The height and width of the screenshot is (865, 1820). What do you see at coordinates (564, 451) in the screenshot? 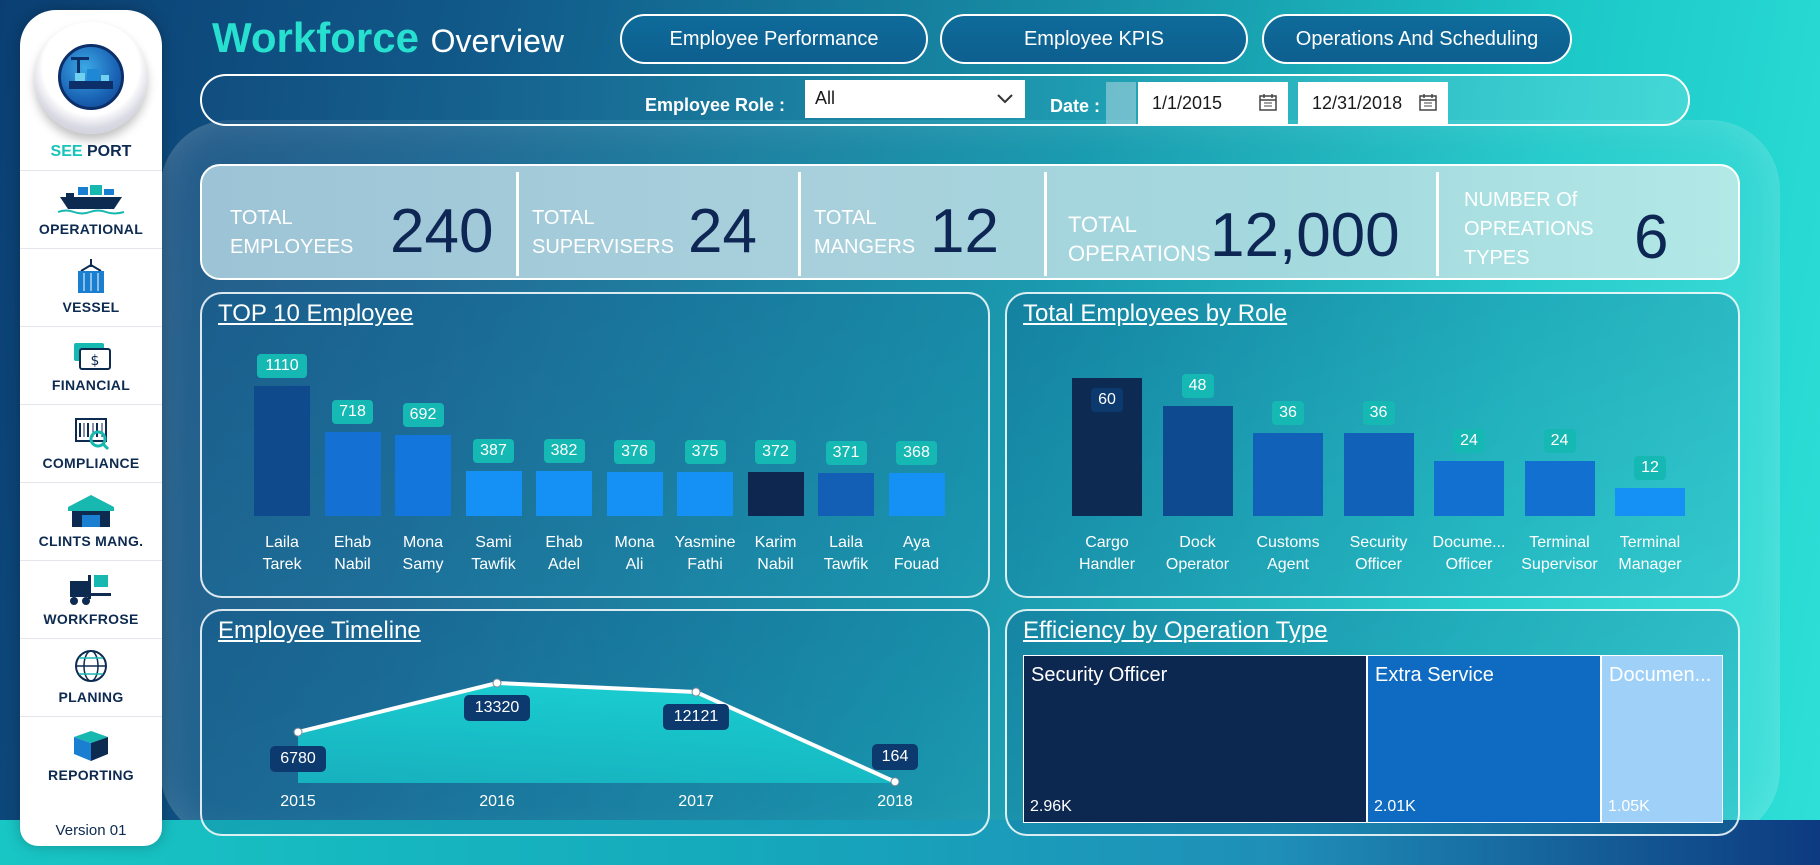
I see `data-label: 382` at bounding box center [564, 451].